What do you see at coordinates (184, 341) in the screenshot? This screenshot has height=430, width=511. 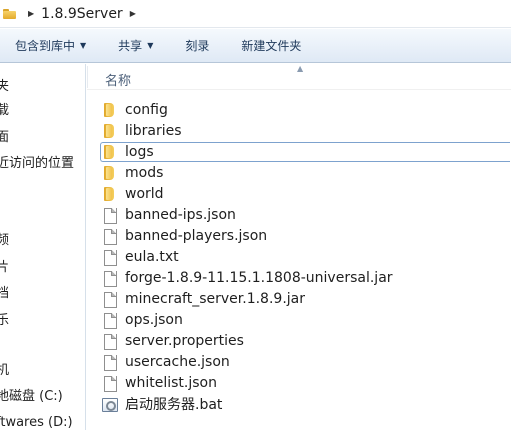 I see `item-name: server.properties` at bounding box center [184, 341].